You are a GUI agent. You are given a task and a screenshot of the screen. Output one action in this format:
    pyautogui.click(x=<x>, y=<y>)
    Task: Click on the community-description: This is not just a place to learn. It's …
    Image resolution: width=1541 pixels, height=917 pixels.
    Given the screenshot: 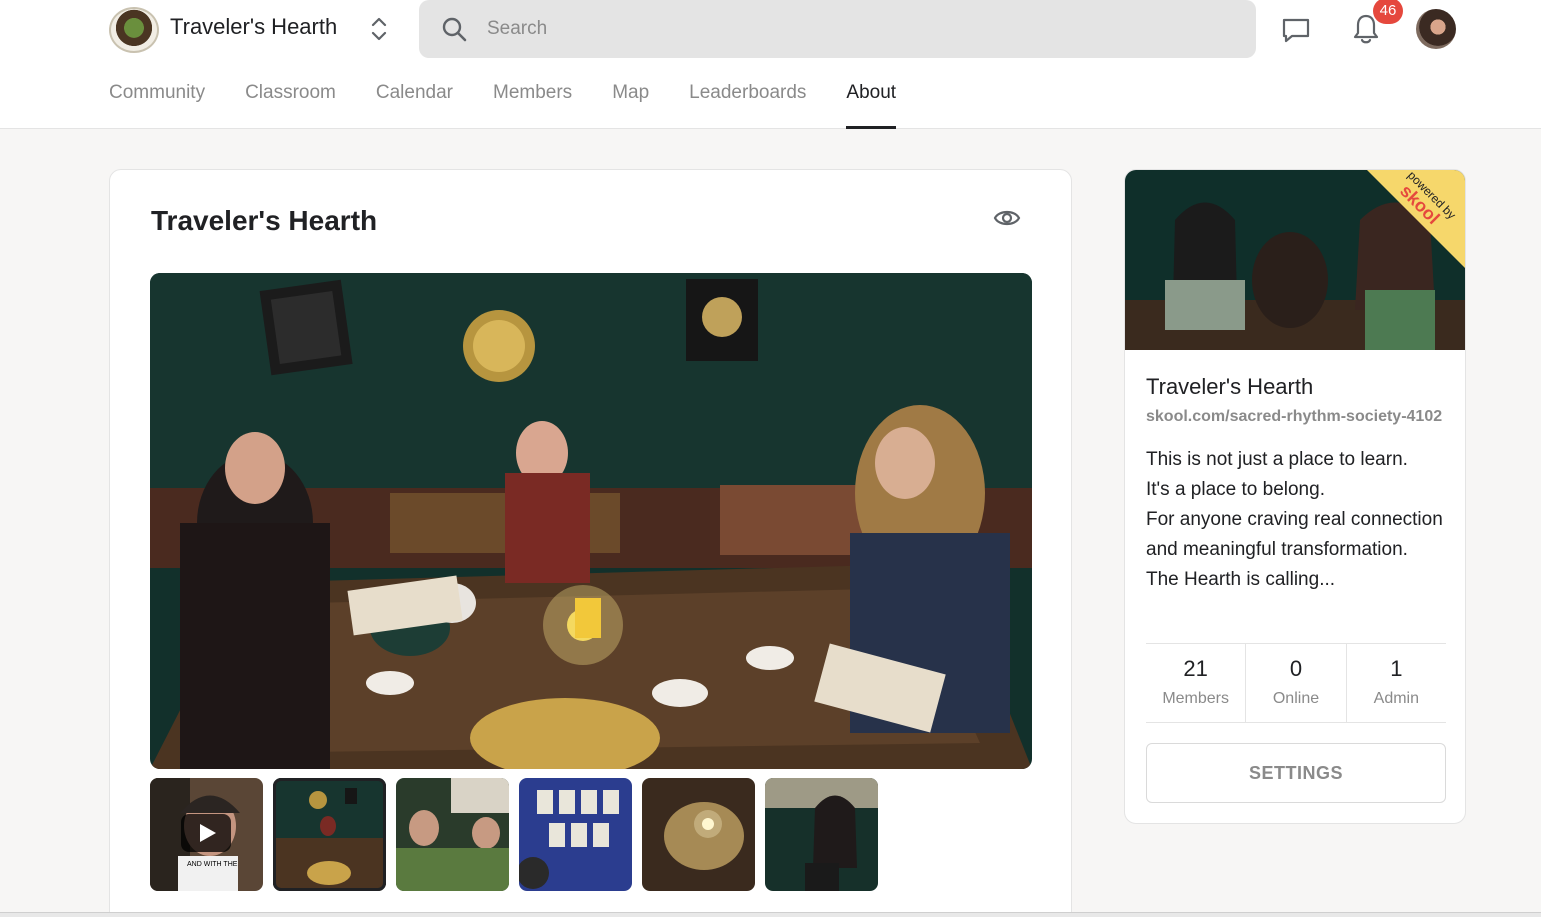 What is the action you would take?
    pyautogui.click(x=1296, y=520)
    